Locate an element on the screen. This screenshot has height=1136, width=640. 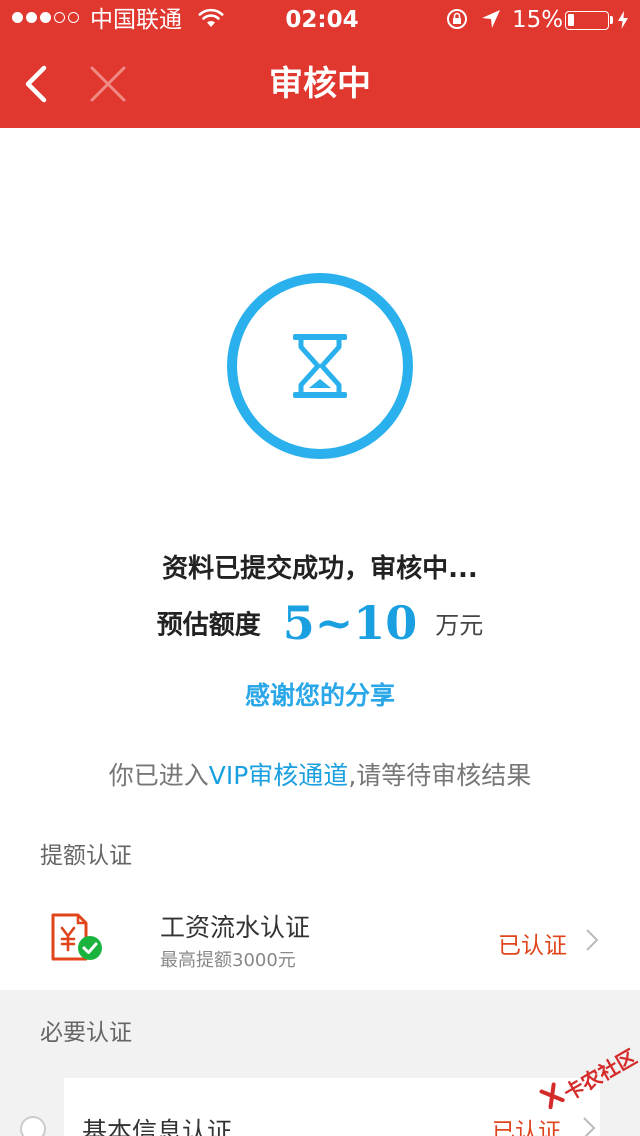
watermark-text: 卡农社区 is located at coordinates (599, 1075).